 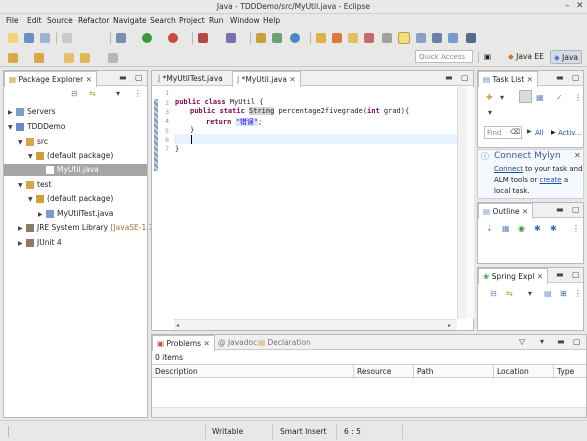 I want to click on menu-window: Window, so click(x=245, y=20).